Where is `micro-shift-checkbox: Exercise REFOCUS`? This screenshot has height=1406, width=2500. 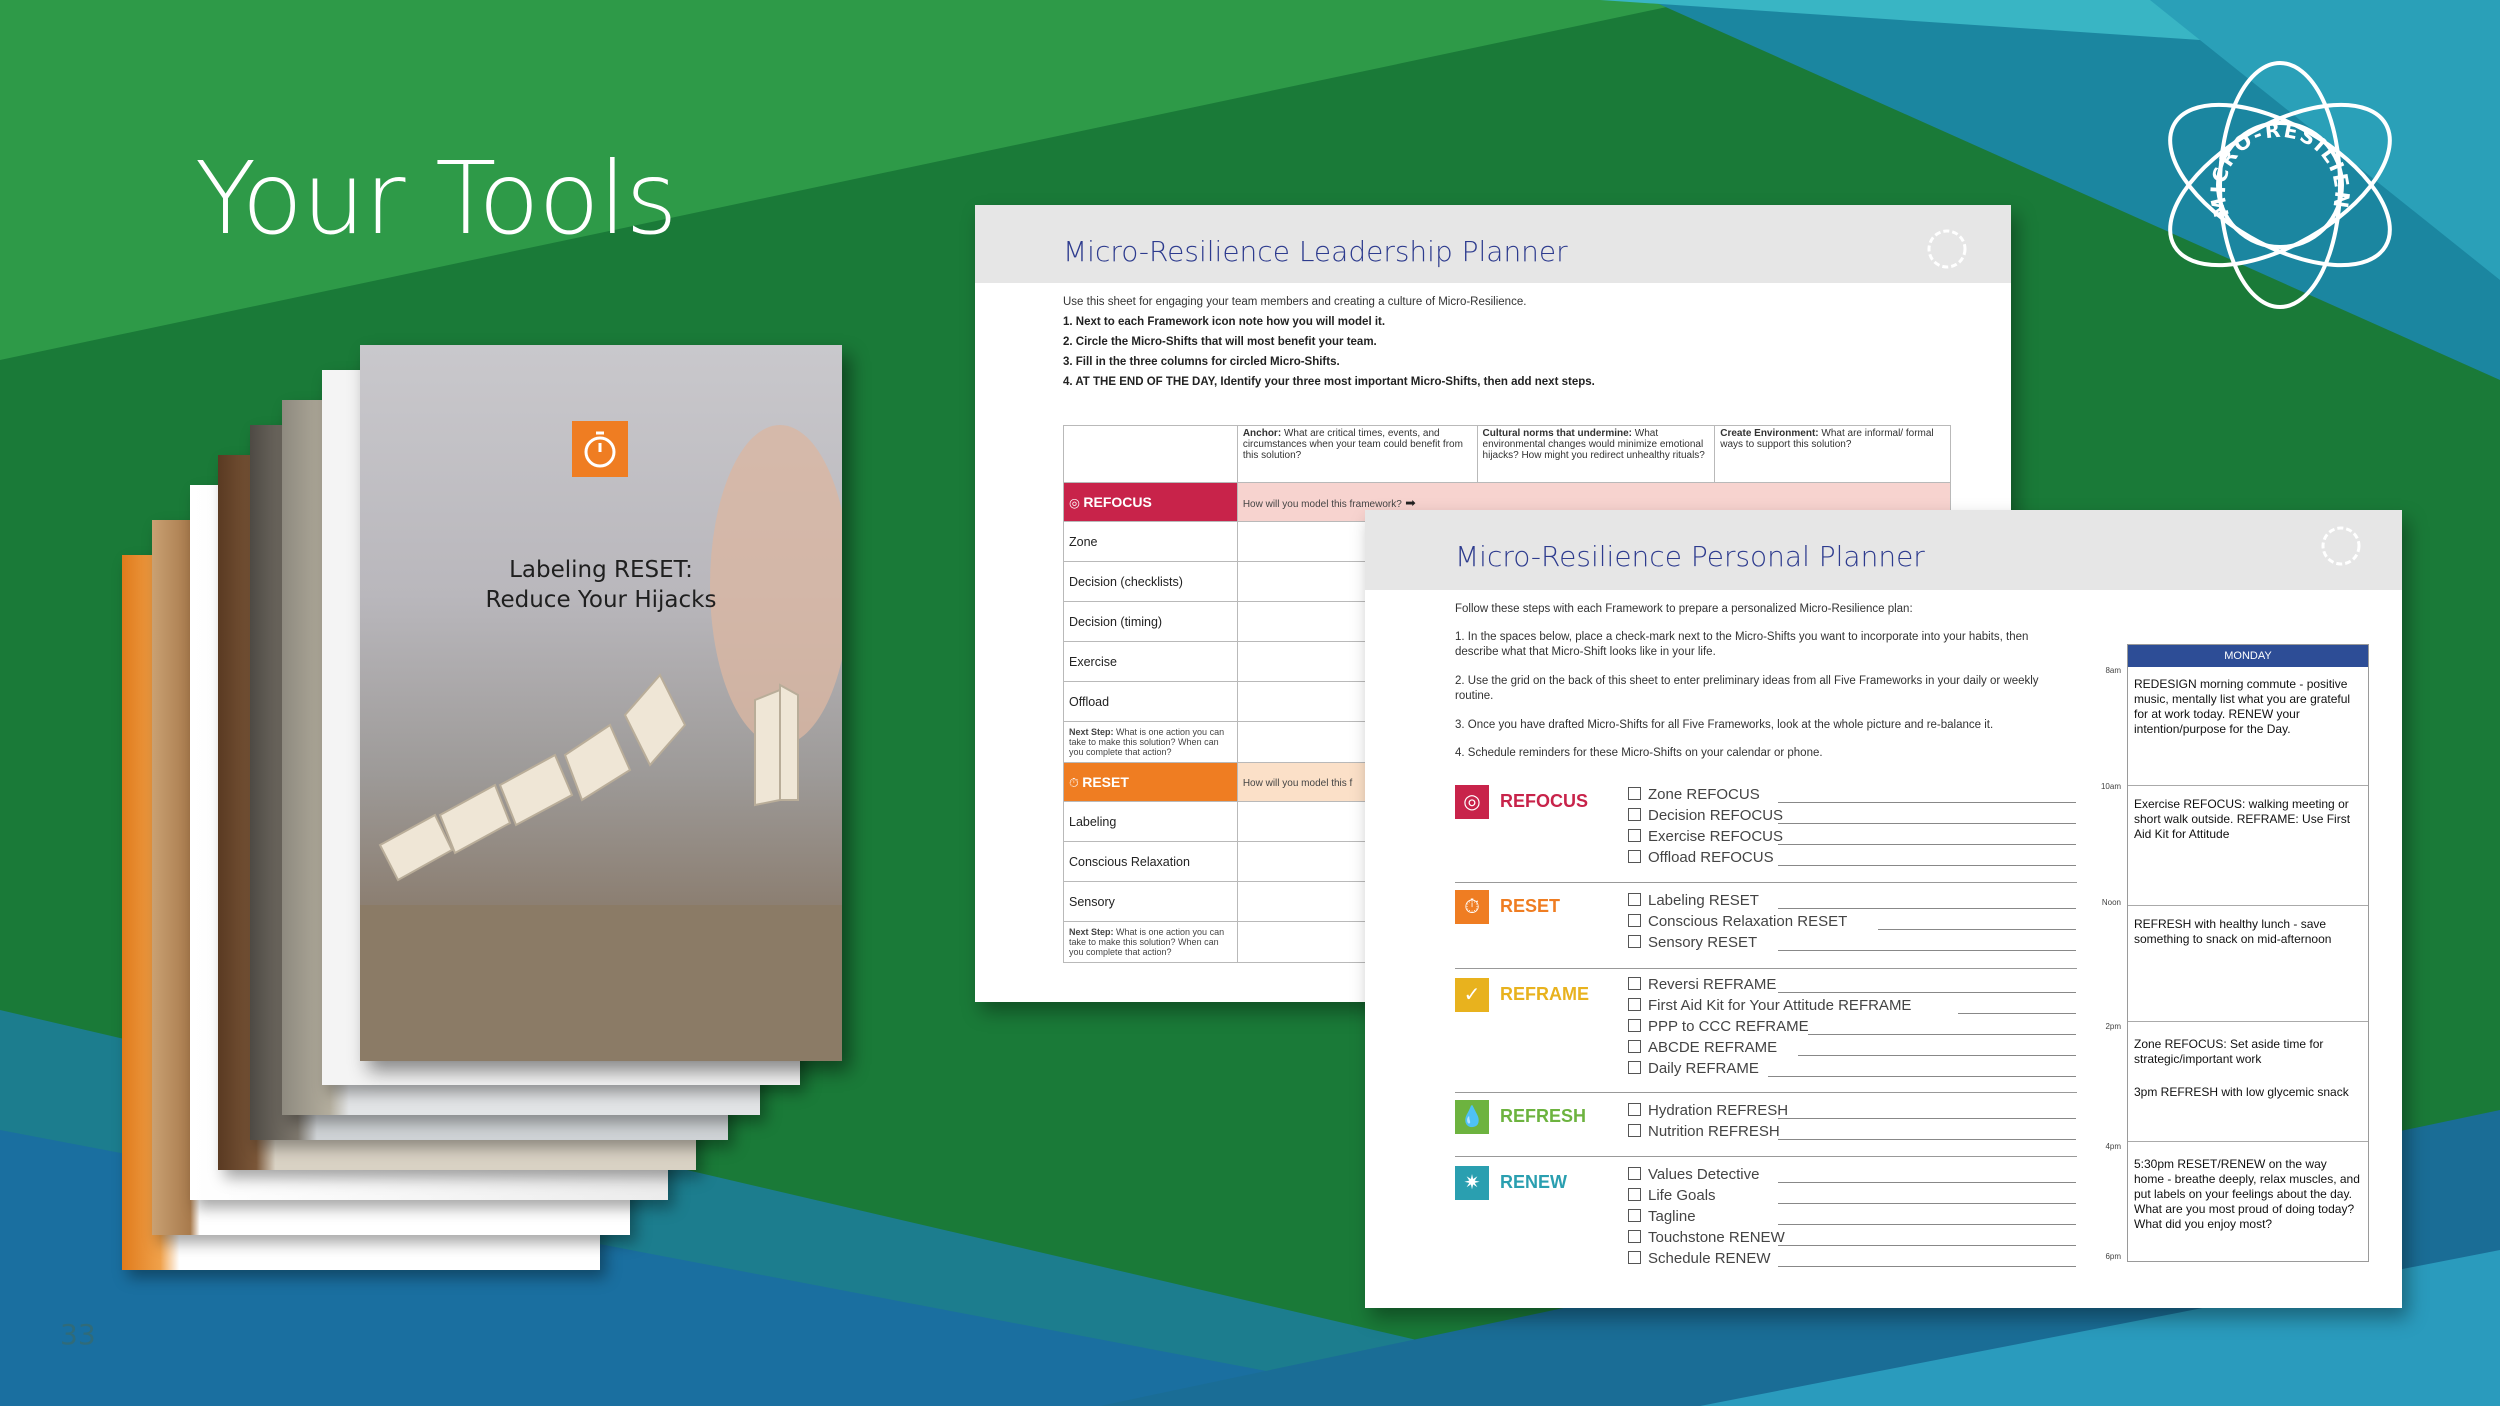 micro-shift-checkbox: Exercise REFOCUS is located at coordinates (1852, 838).